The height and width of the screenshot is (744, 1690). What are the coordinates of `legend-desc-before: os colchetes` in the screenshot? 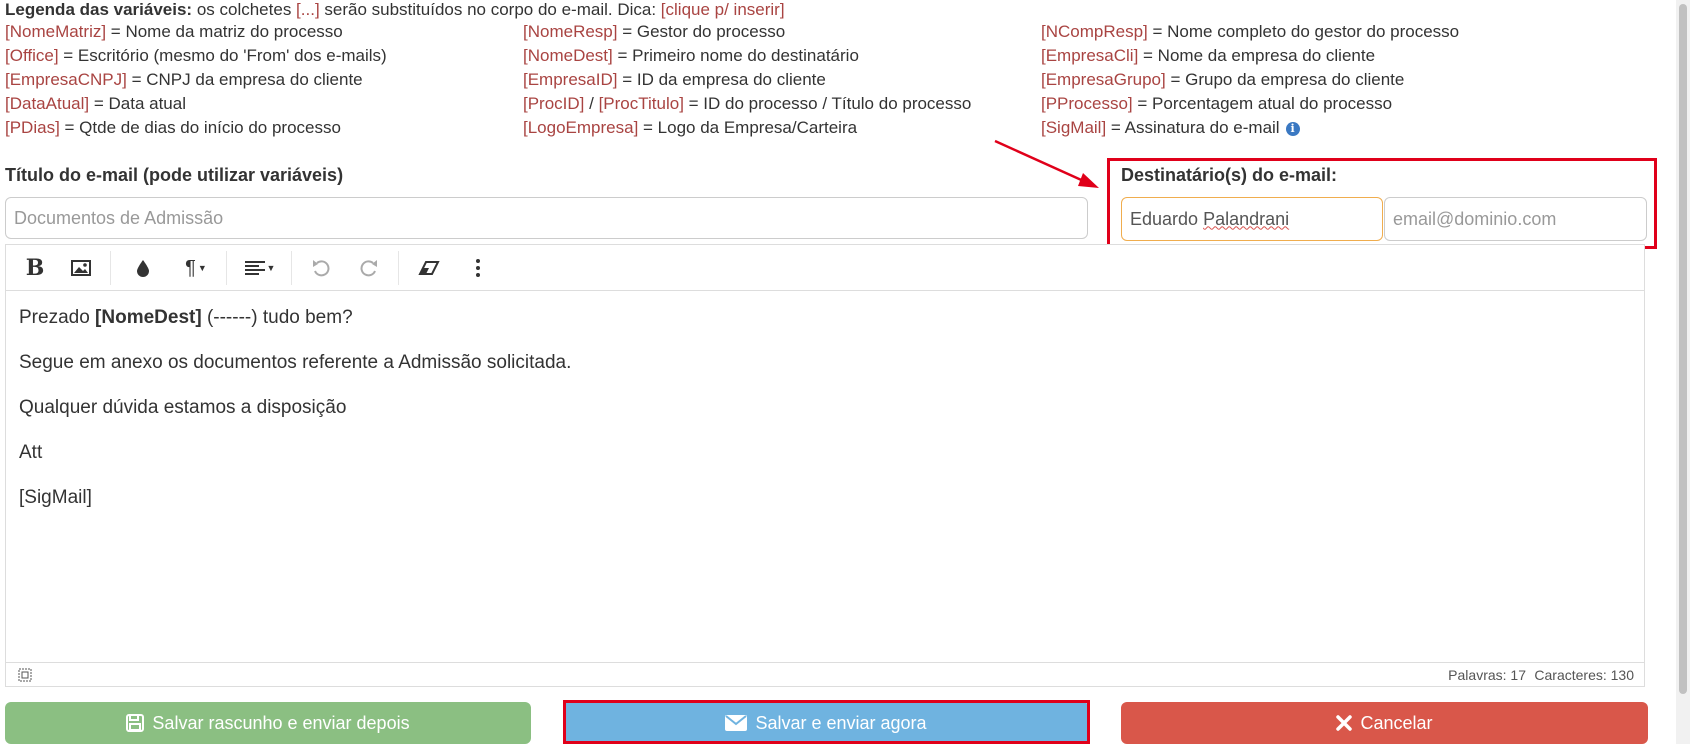 It's located at (244, 9).